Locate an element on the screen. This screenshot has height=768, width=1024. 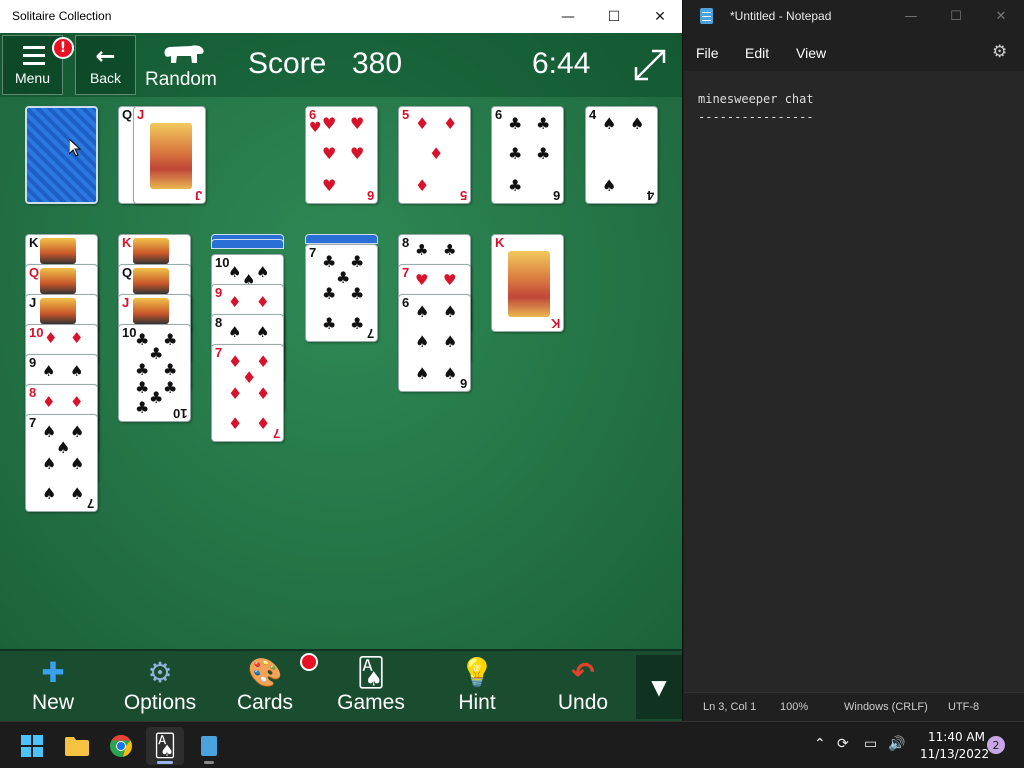
foundation-spades: 4 ♠ ♠ ♠ 4 is located at coordinates (621, 155).